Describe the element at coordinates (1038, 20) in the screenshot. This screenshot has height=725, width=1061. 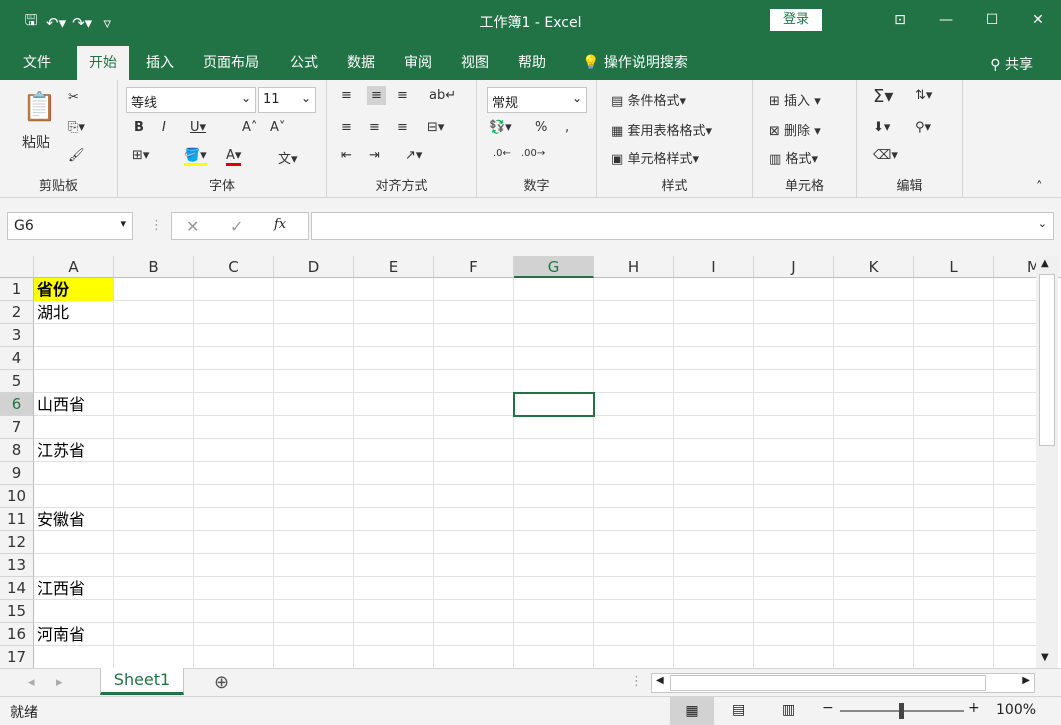
I see `close-icon: ✕` at that location.